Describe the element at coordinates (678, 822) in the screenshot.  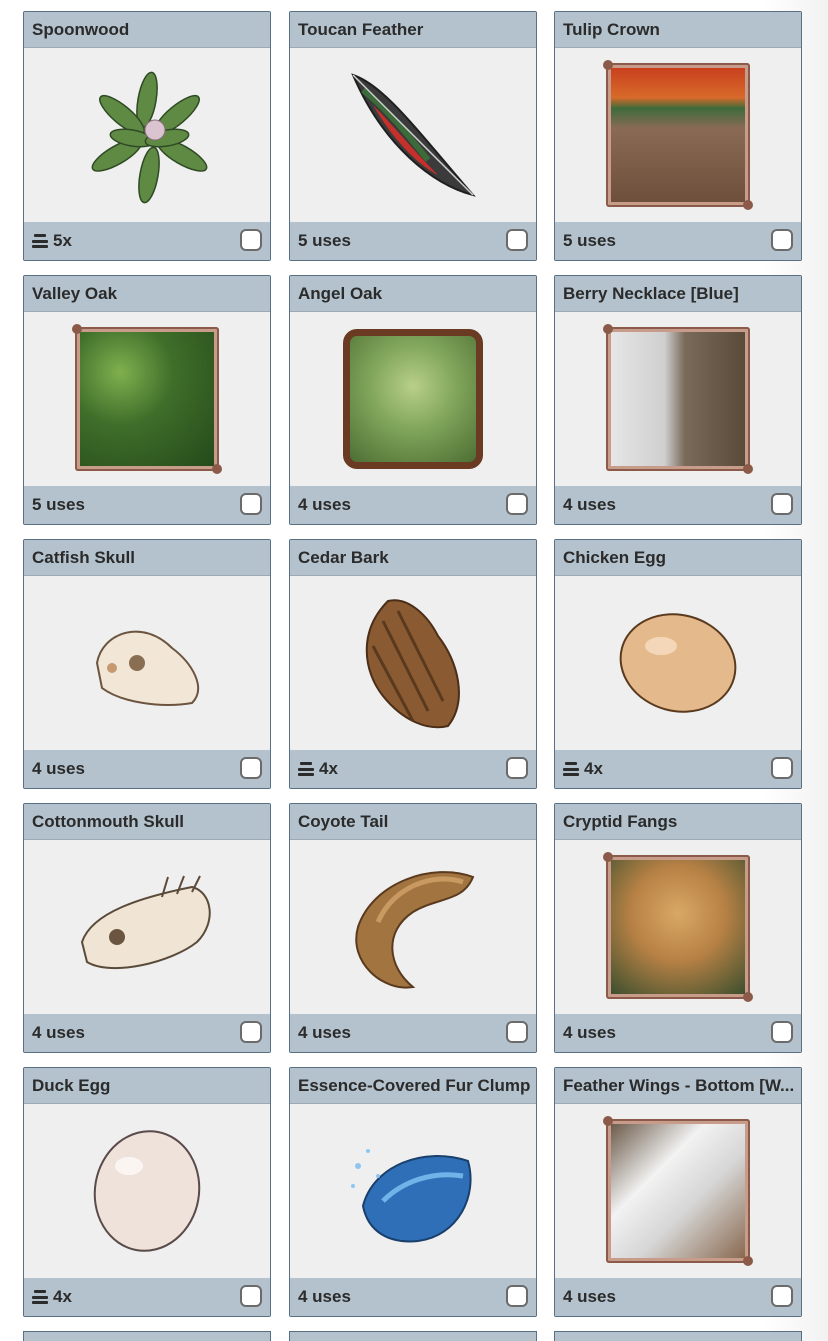
I see `item-title: Cryptid Fangs` at that location.